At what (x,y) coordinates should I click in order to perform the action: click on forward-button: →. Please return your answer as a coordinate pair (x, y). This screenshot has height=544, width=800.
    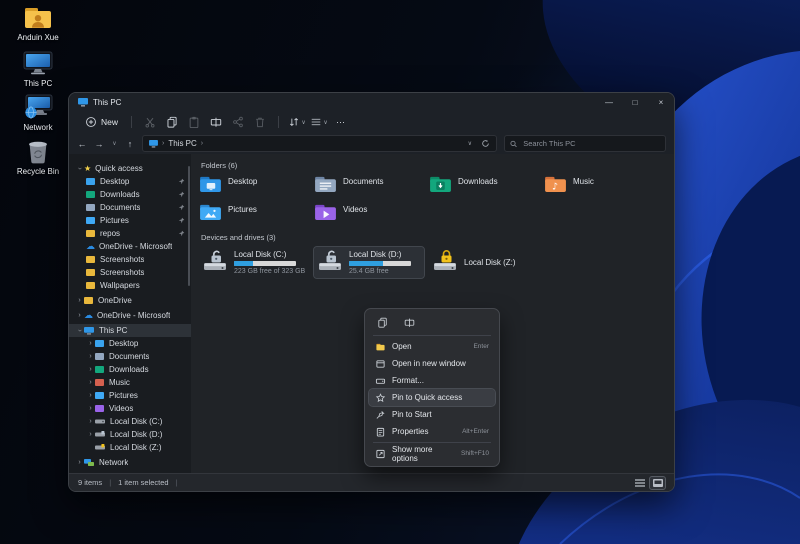
    Looking at the image, I should click on (99, 144).